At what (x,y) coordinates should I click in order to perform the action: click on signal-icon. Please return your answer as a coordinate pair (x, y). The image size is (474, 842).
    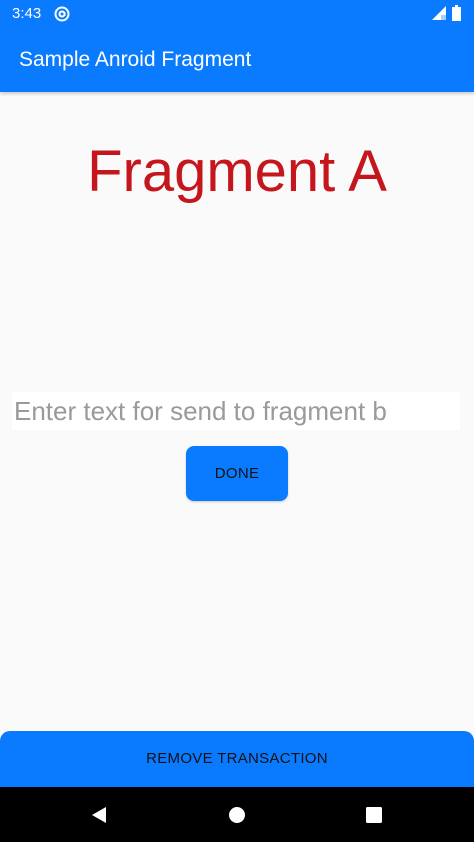
    Looking at the image, I should click on (439, 13).